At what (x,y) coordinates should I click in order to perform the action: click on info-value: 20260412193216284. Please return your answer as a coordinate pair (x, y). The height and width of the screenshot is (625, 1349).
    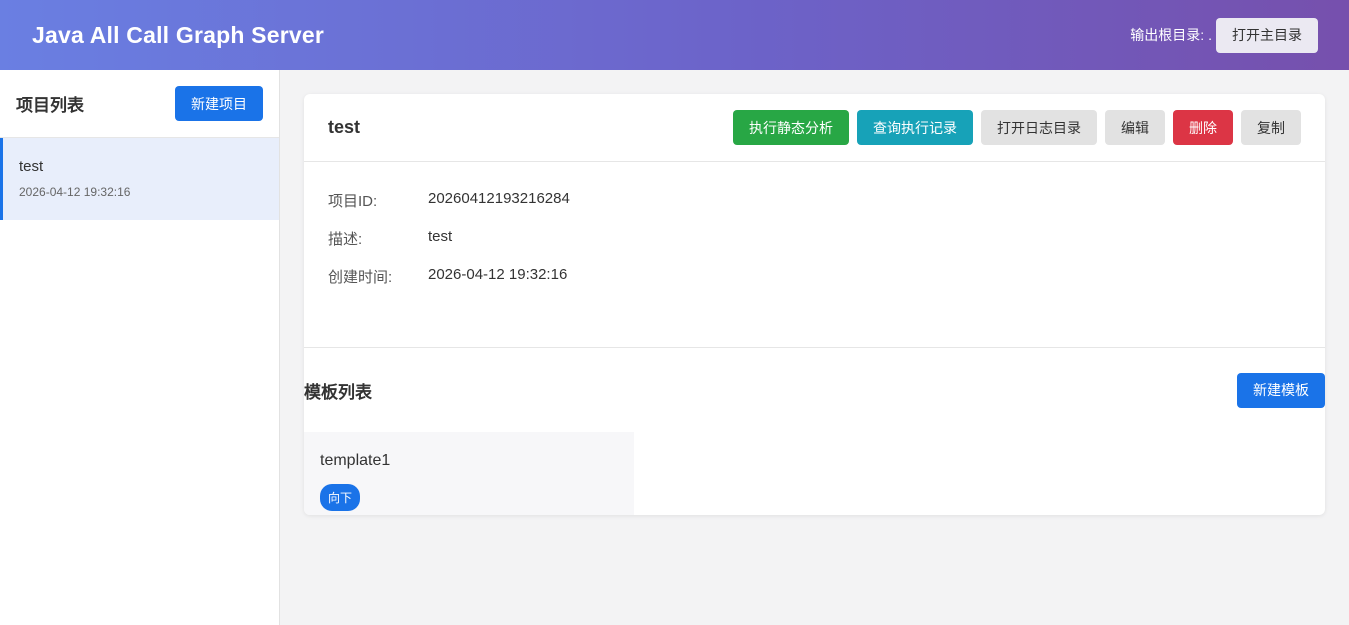
    Looking at the image, I should click on (499, 198).